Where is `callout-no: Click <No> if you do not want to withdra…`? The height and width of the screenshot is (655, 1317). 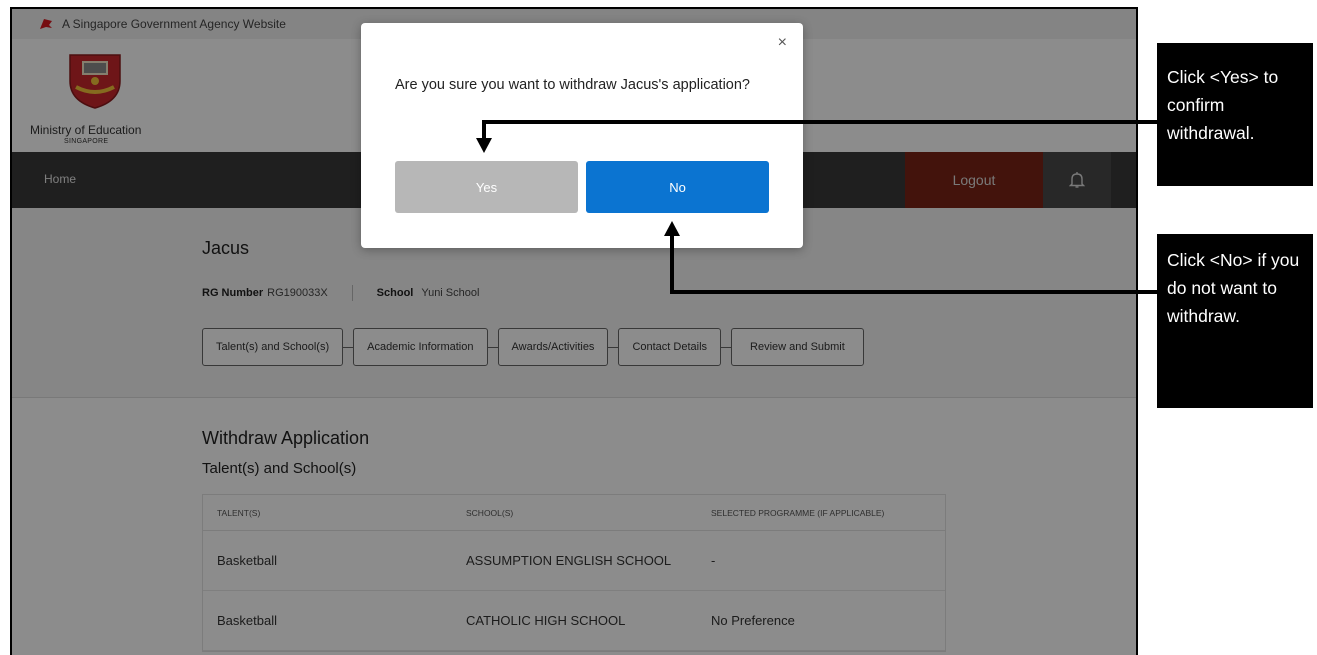 callout-no: Click <No> if you do not want to withdra… is located at coordinates (1235, 321).